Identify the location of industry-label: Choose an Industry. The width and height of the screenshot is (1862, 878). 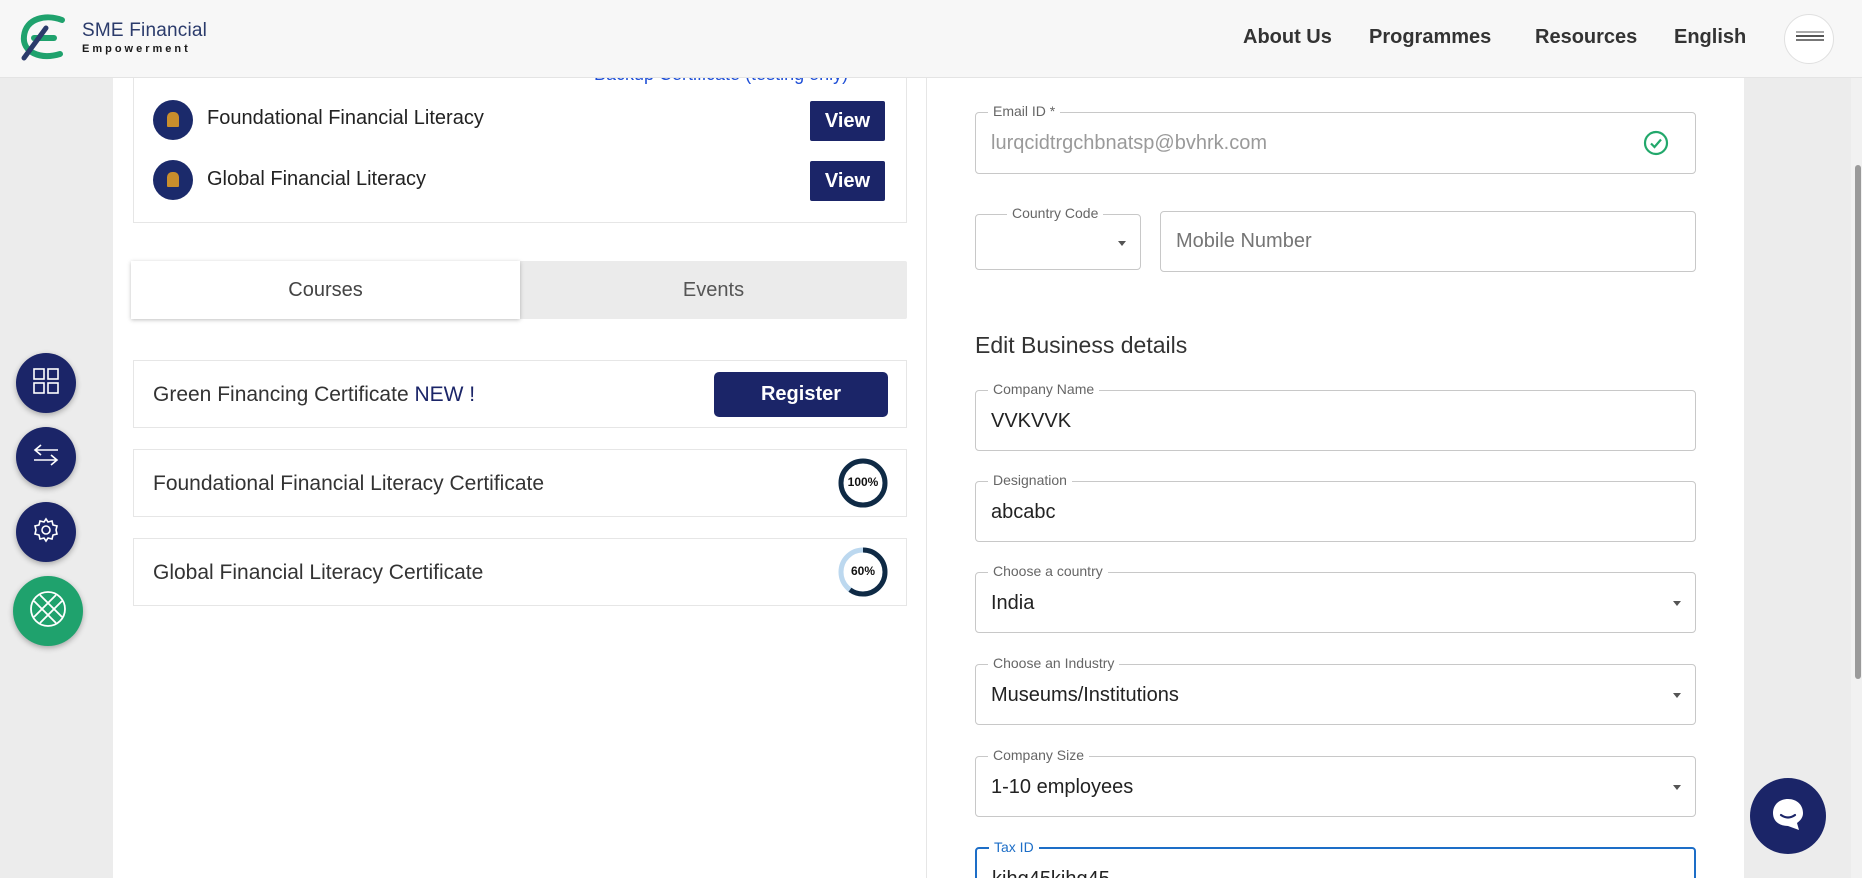
(1054, 663).